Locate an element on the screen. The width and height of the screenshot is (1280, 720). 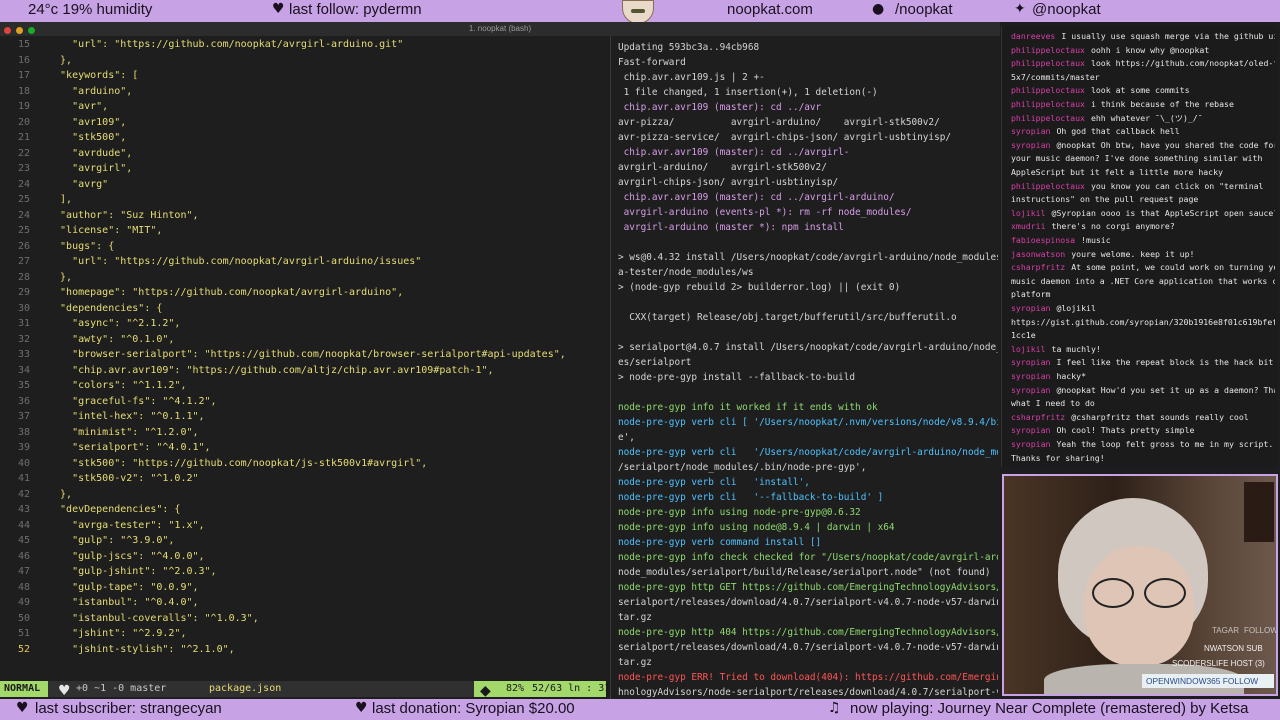
overlay-tag-1: TAGAR is located at coordinates (1225, 630).